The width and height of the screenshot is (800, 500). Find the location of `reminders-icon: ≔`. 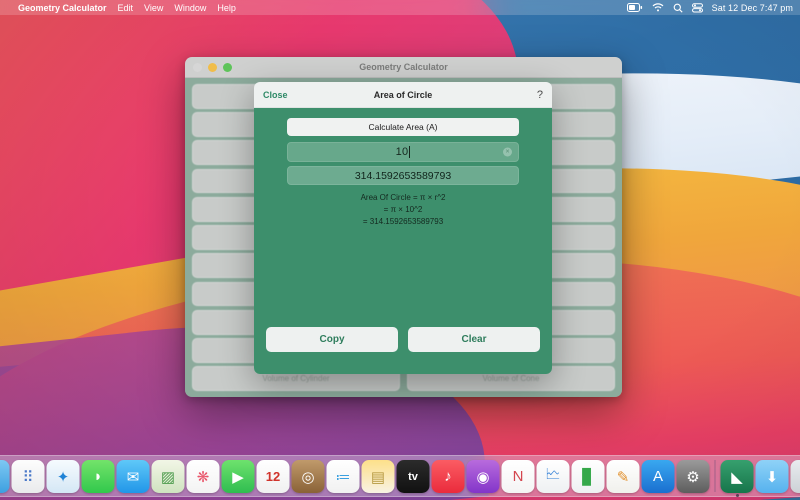

reminders-icon: ≔ is located at coordinates (343, 476).